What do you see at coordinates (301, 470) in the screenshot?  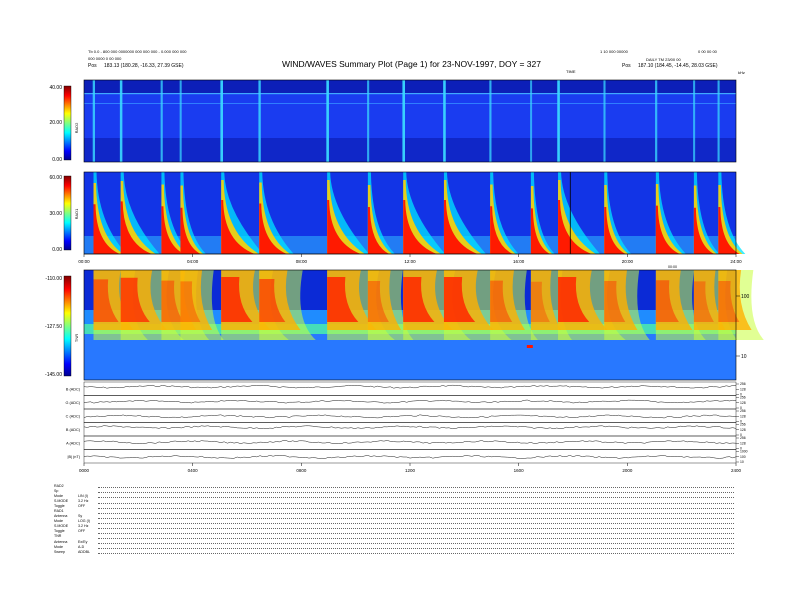 I see `bottom-axis-label: 0800` at bounding box center [301, 470].